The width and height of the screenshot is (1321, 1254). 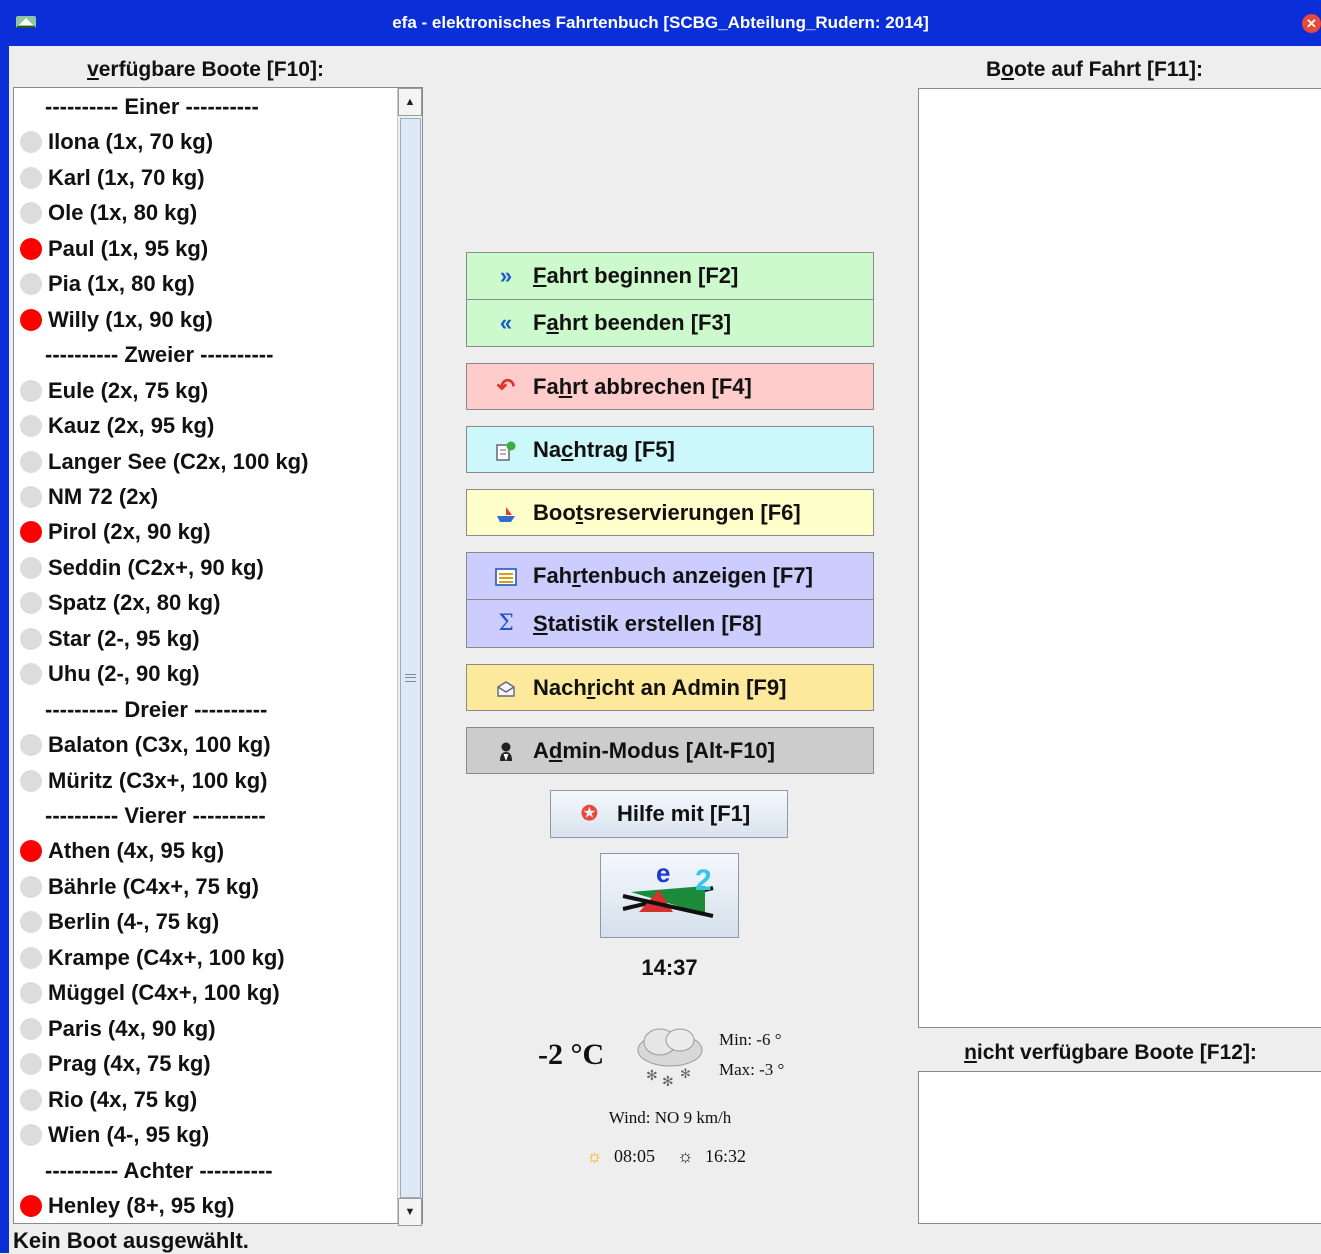 I want to click on boat-label: Pirol (2x, 90 kg), so click(x=129, y=532).